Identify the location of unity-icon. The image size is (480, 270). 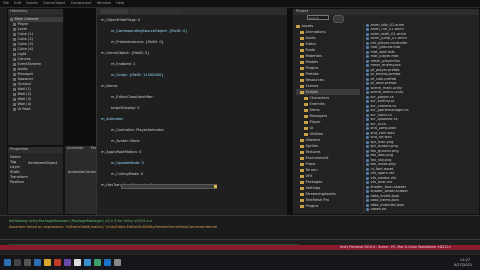
(77, 262).